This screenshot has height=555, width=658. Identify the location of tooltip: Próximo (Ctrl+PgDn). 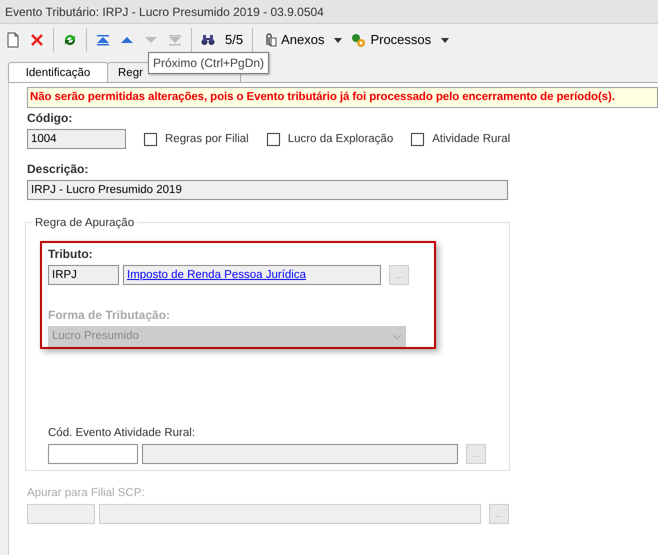
(209, 63).